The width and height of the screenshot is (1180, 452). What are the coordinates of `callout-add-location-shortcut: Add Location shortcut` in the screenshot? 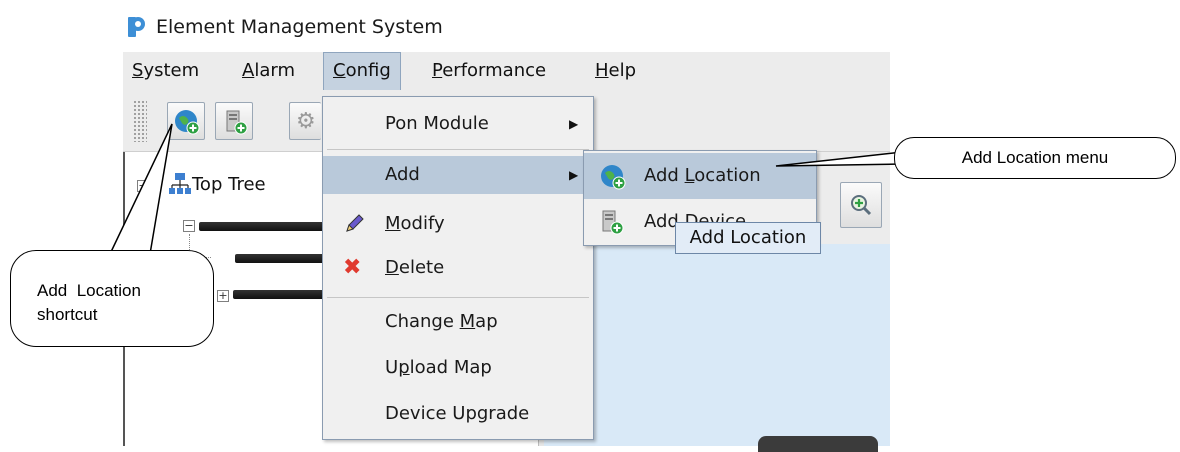 It's located at (112, 298).